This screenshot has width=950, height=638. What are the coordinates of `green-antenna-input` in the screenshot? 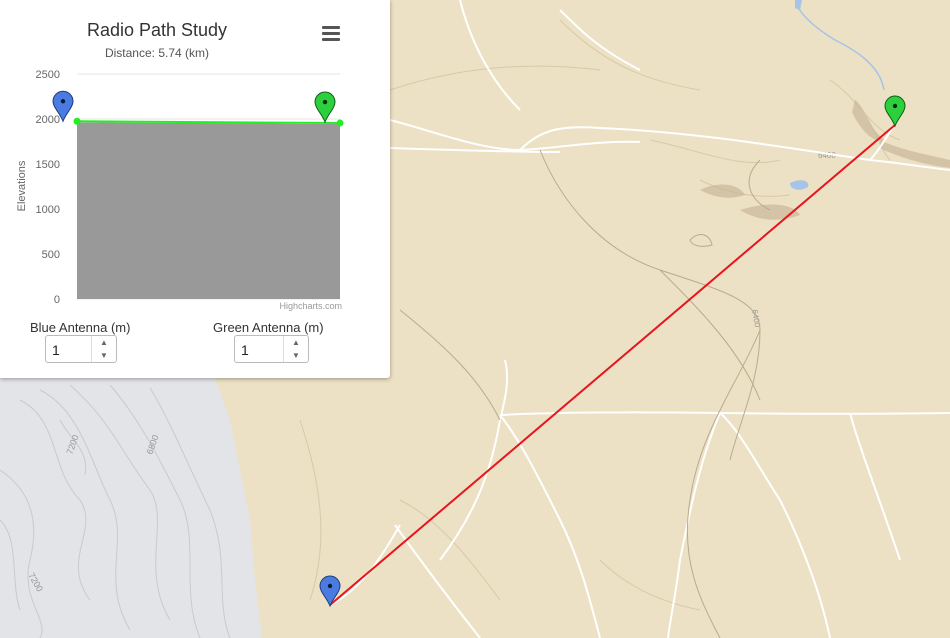 It's located at (261, 350).